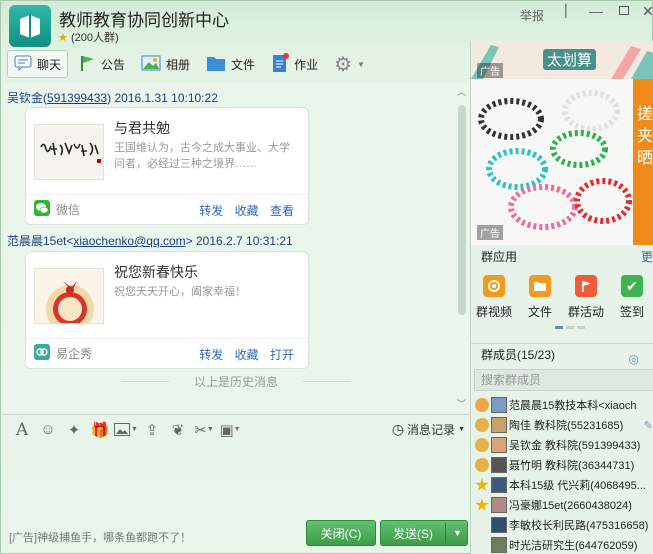  Describe the element at coordinates (230, 430) in the screenshot. I see `more-icon: ▣ ▼` at that location.